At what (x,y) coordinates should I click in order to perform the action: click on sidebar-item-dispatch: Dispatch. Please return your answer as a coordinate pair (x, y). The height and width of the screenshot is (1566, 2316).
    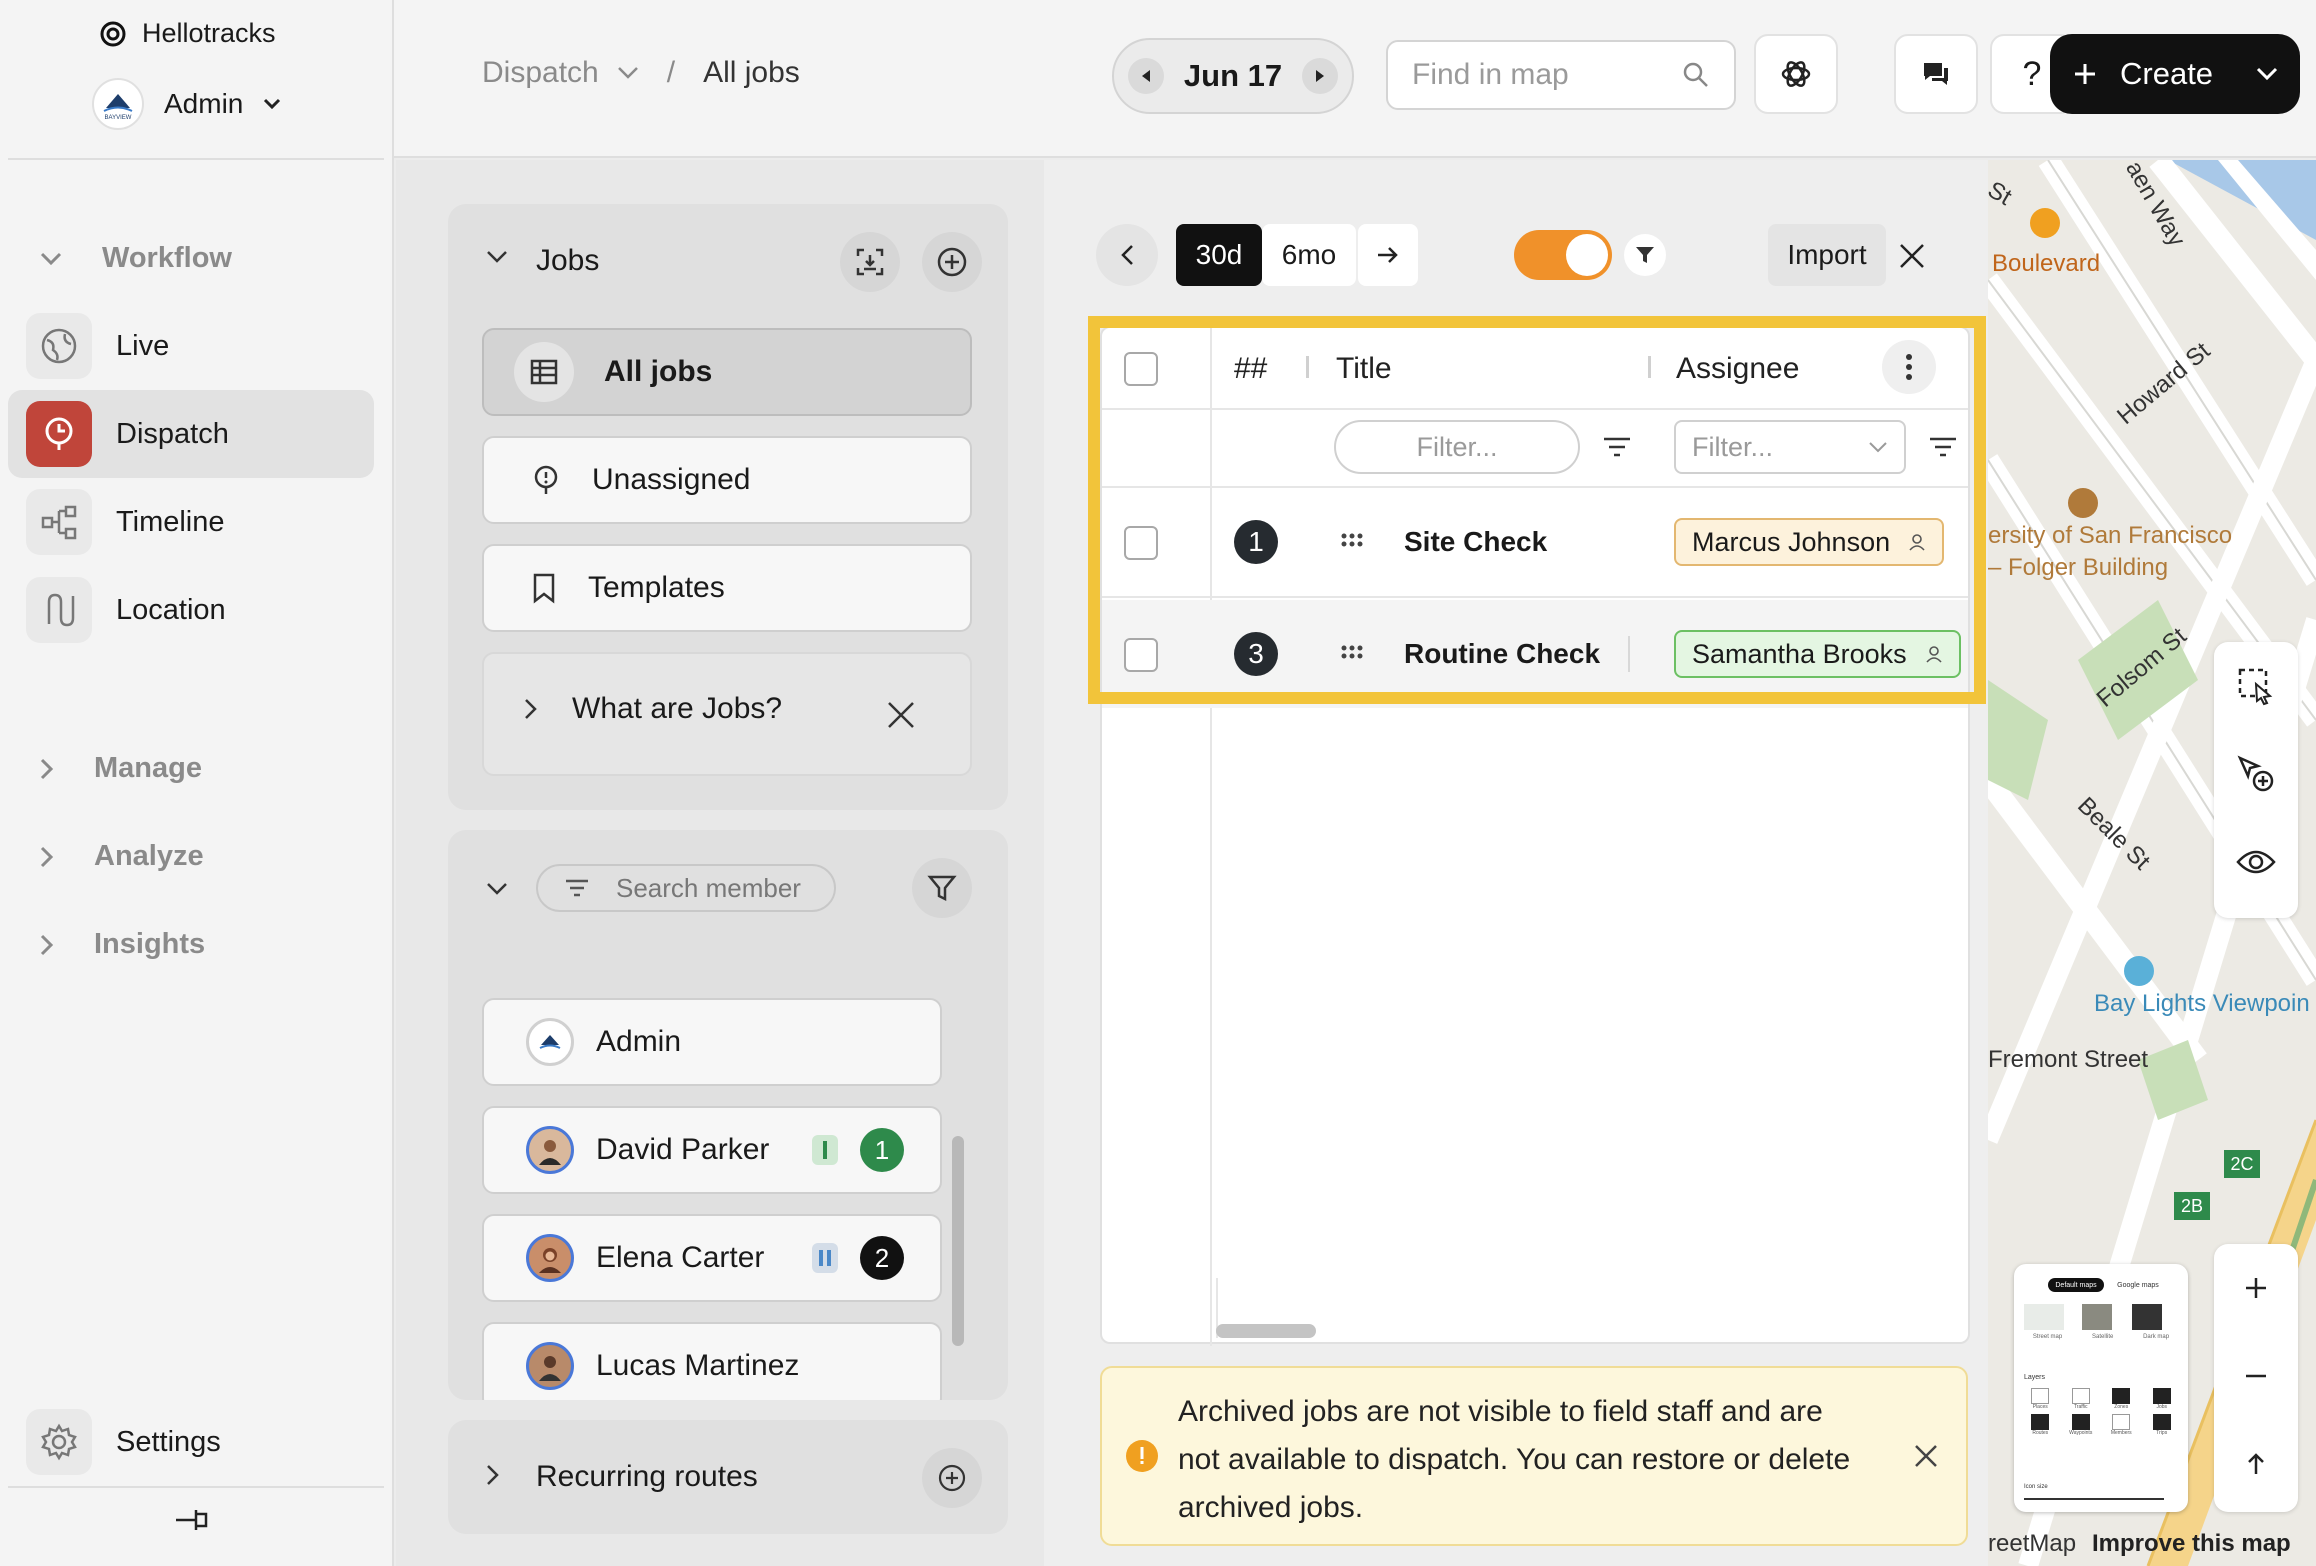
    Looking at the image, I should click on (191, 434).